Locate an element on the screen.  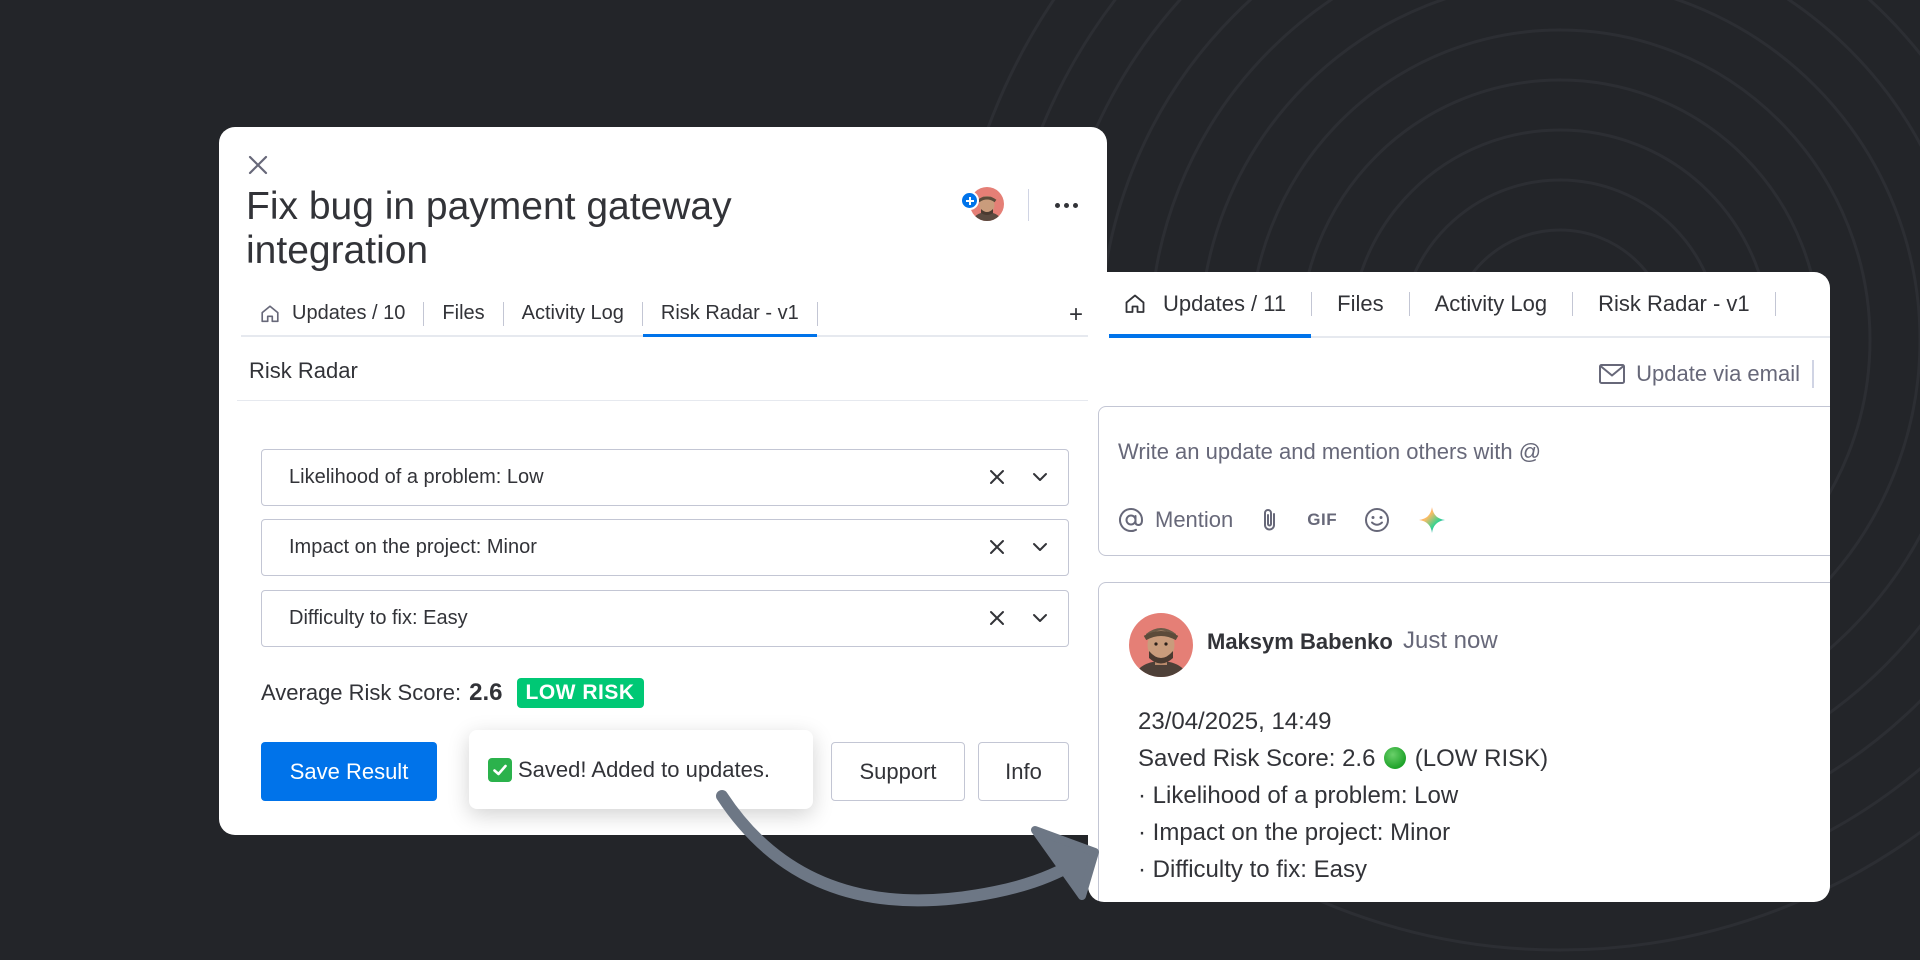
tab-label: Updates / 11 is located at coordinates (1225, 303).